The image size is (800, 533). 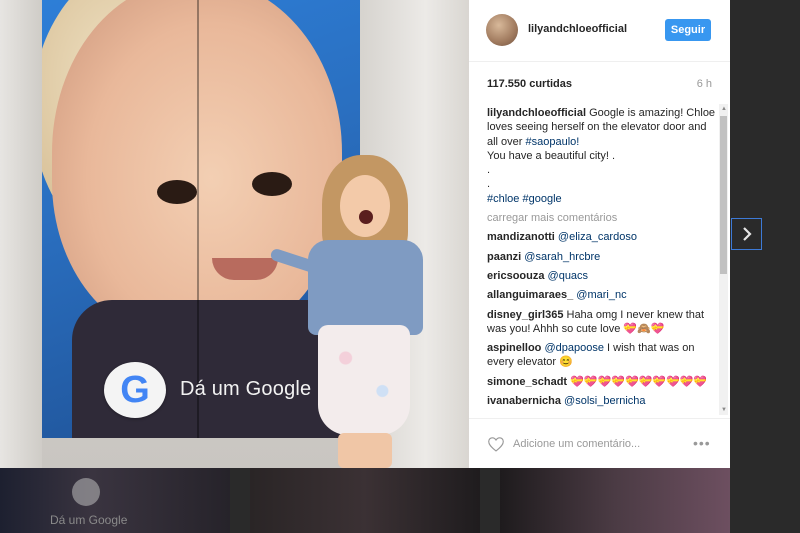 I want to click on thumbnail-text: Dá um Google, so click(x=89, y=520).